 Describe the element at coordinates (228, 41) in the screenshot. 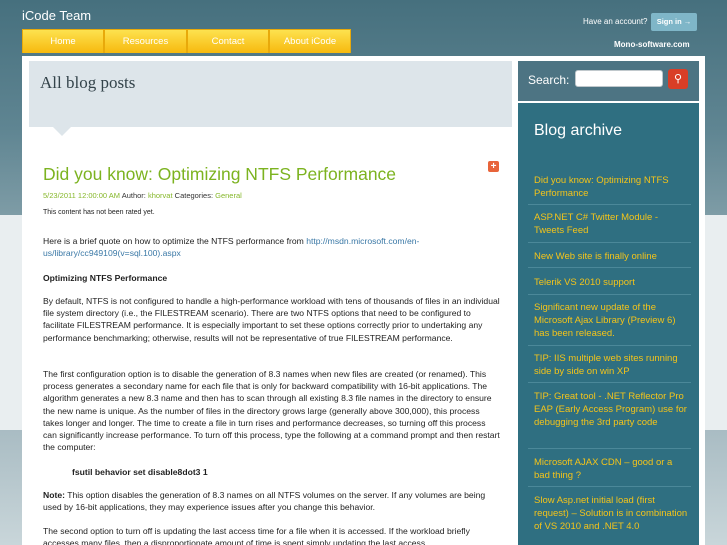

I see `nav-item-contact: Contact` at that location.